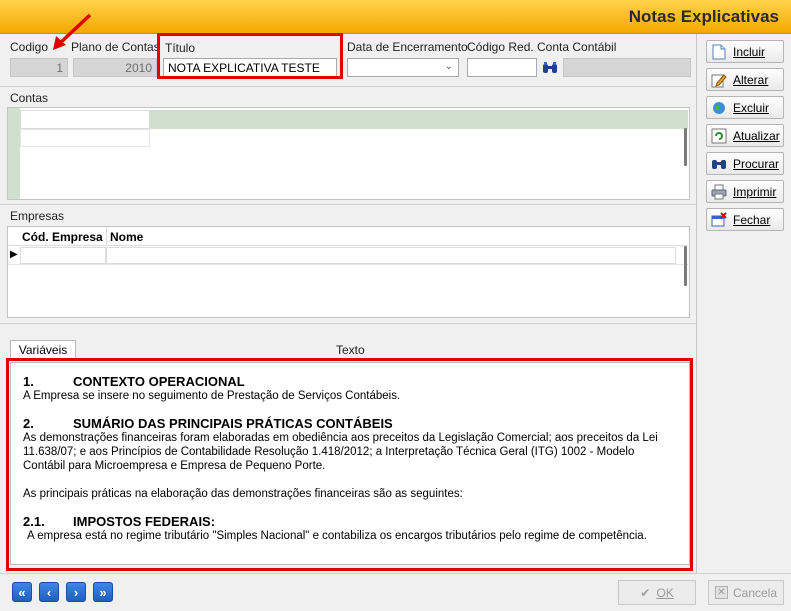  What do you see at coordinates (751, 107) in the screenshot?
I see `excluir-label: Excluir` at bounding box center [751, 107].